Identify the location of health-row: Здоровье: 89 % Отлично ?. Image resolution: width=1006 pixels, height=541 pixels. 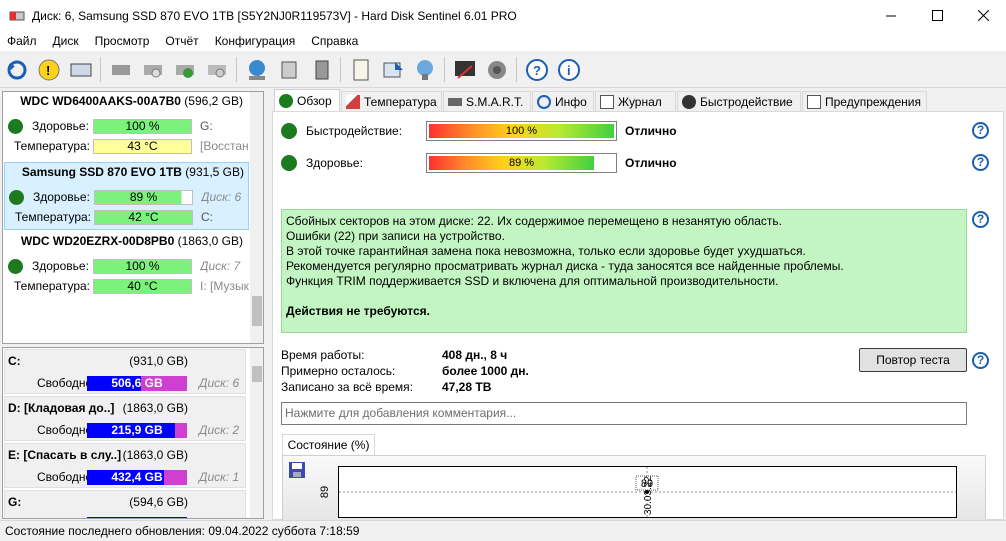
(639, 163).